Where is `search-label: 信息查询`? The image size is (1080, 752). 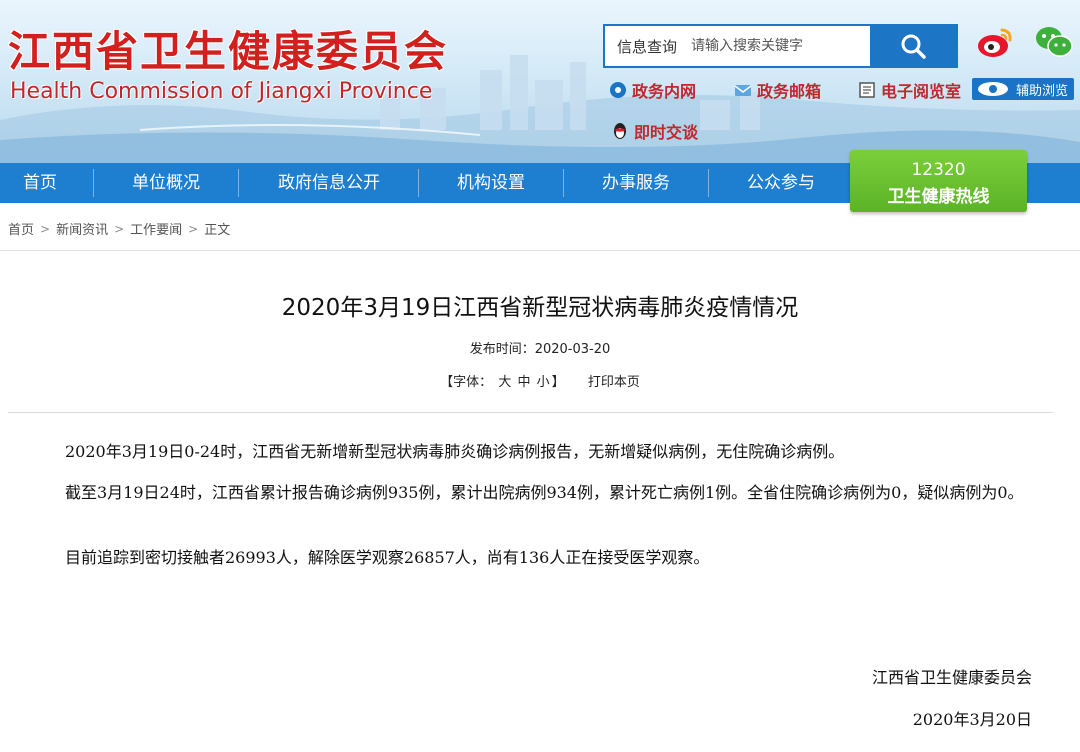
search-label: 信息查询 is located at coordinates (647, 46).